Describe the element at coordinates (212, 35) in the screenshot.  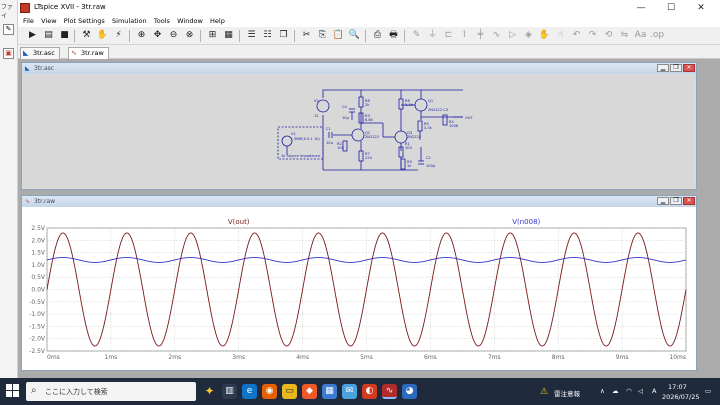
I see `autorange-icon: ⊞` at that location.